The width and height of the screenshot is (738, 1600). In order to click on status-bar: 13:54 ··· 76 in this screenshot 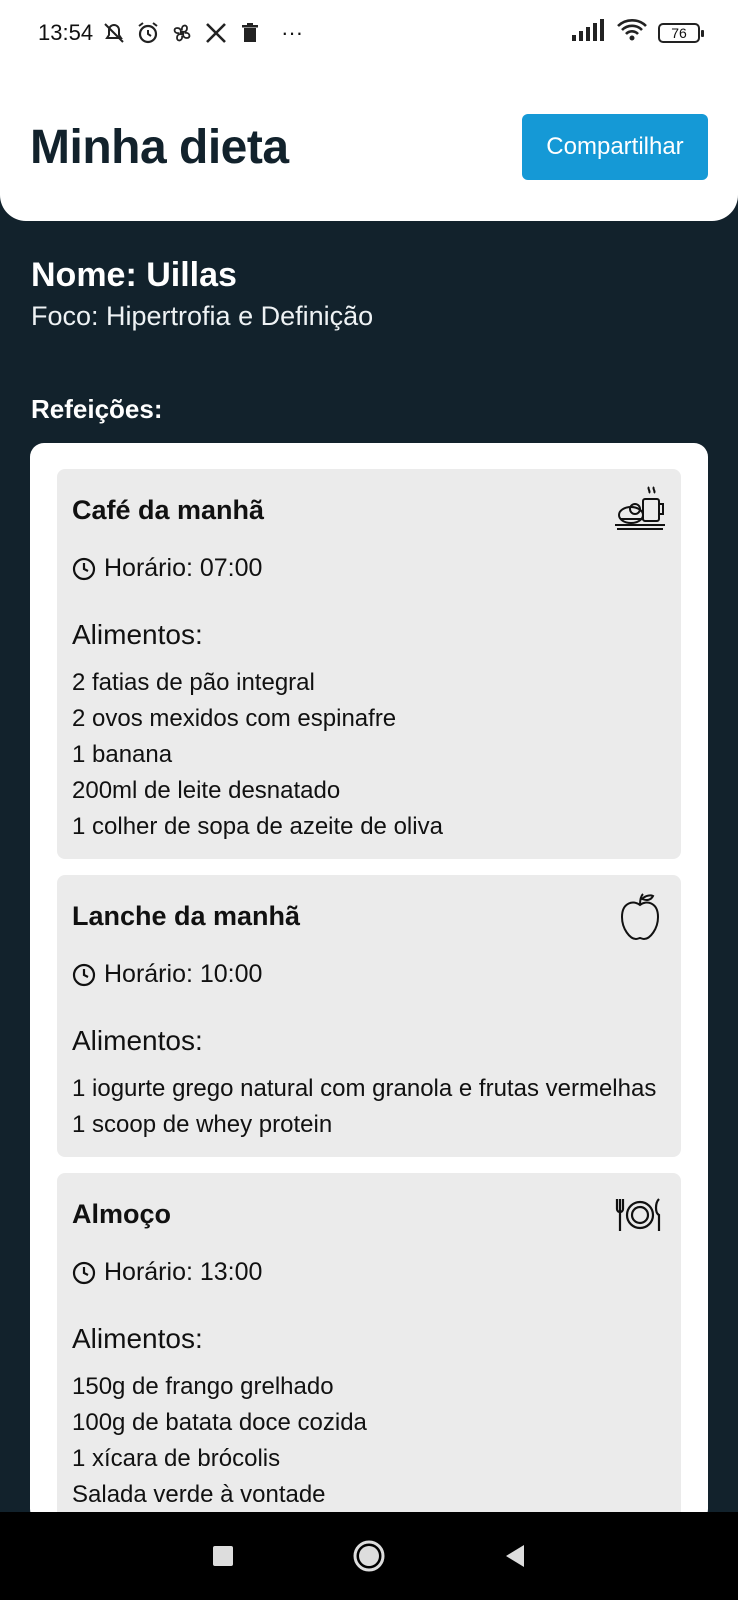, I will do `click(369, 33)`.